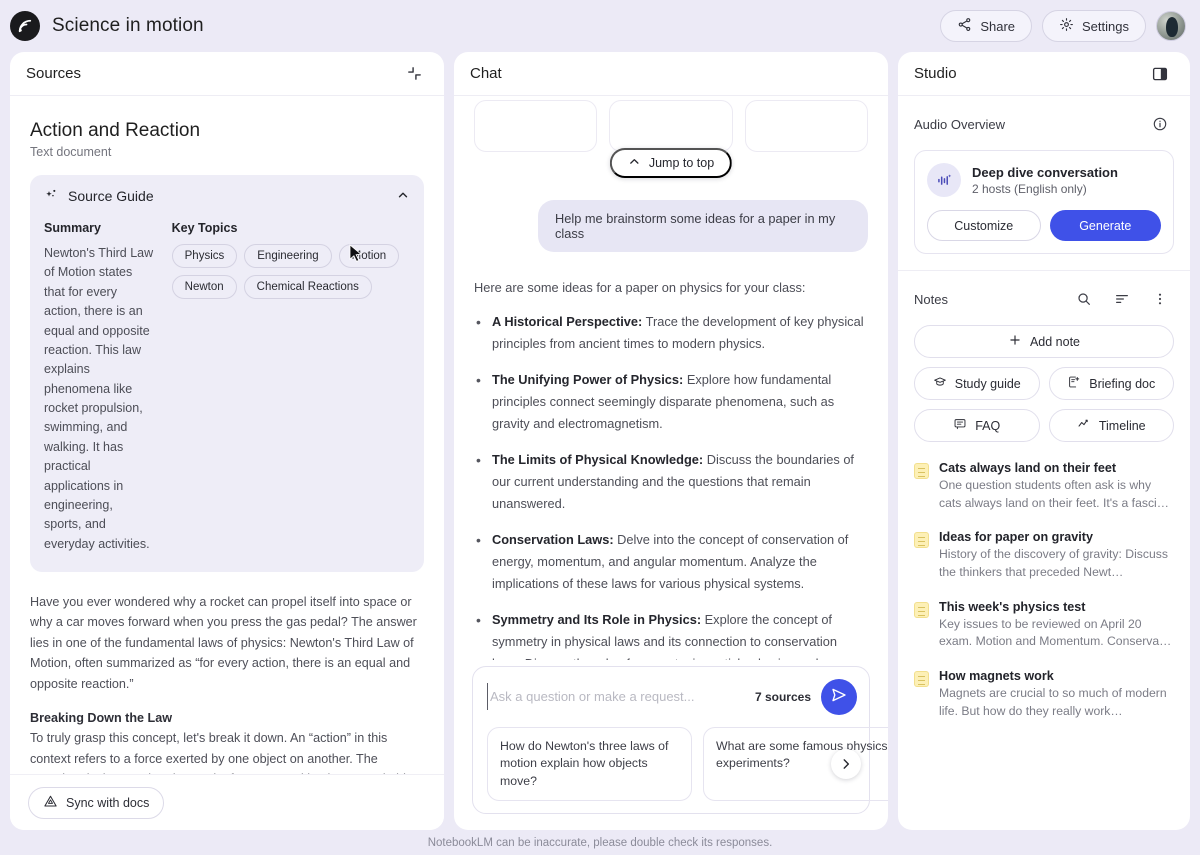  Describe the element at coordinates (1094, 26) in the screenshot. I see `settings-button: Settings` at that location.